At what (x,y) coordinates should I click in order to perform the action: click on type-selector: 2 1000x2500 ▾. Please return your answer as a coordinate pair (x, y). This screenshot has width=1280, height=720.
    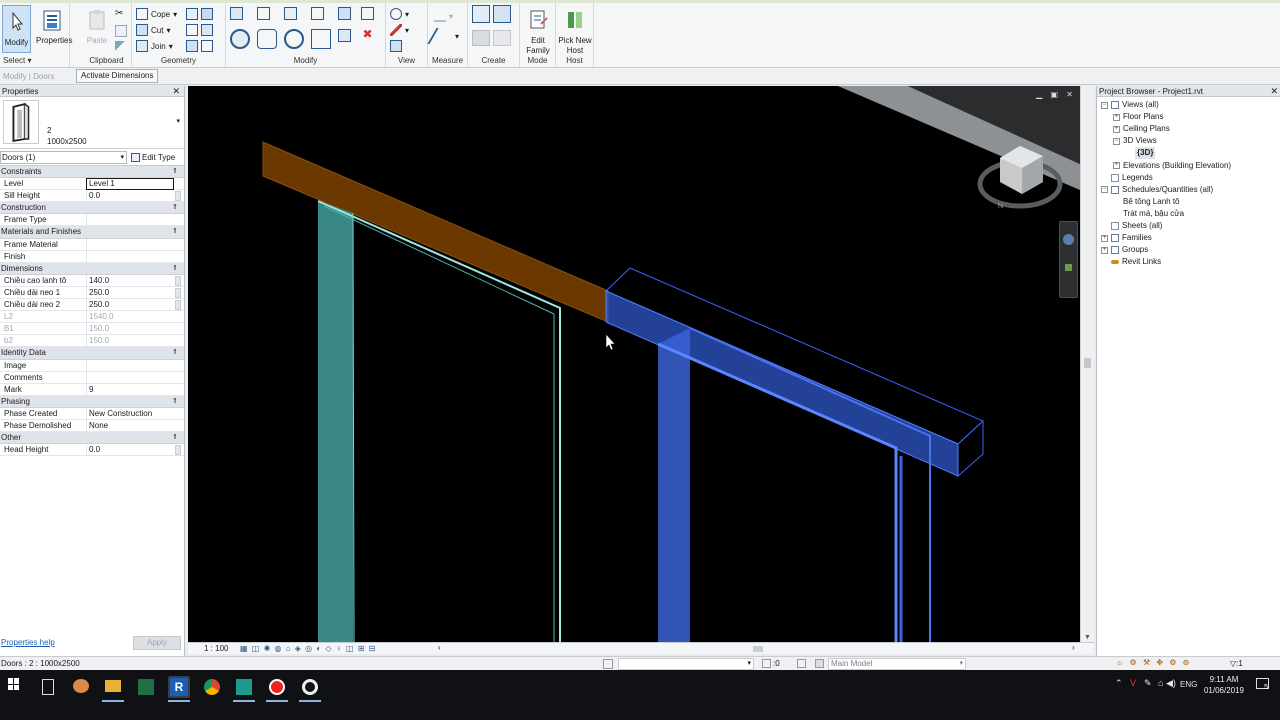
    Looking at the image, I should click on (92, 123).